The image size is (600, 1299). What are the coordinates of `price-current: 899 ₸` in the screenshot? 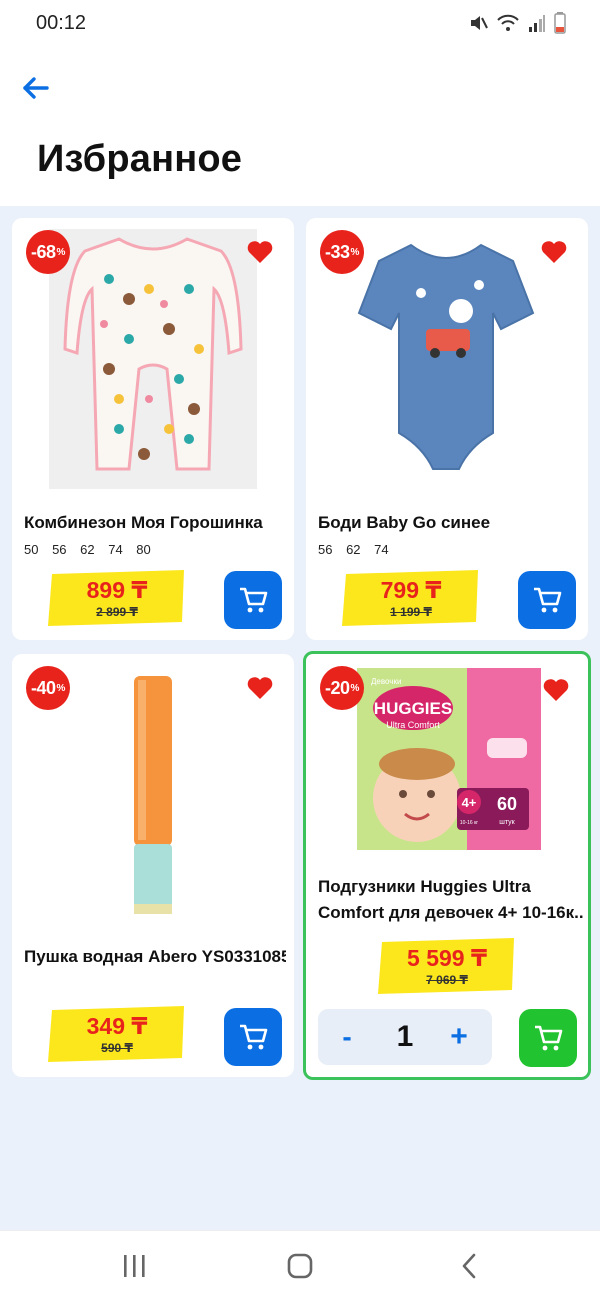 It's located at (117, 590).